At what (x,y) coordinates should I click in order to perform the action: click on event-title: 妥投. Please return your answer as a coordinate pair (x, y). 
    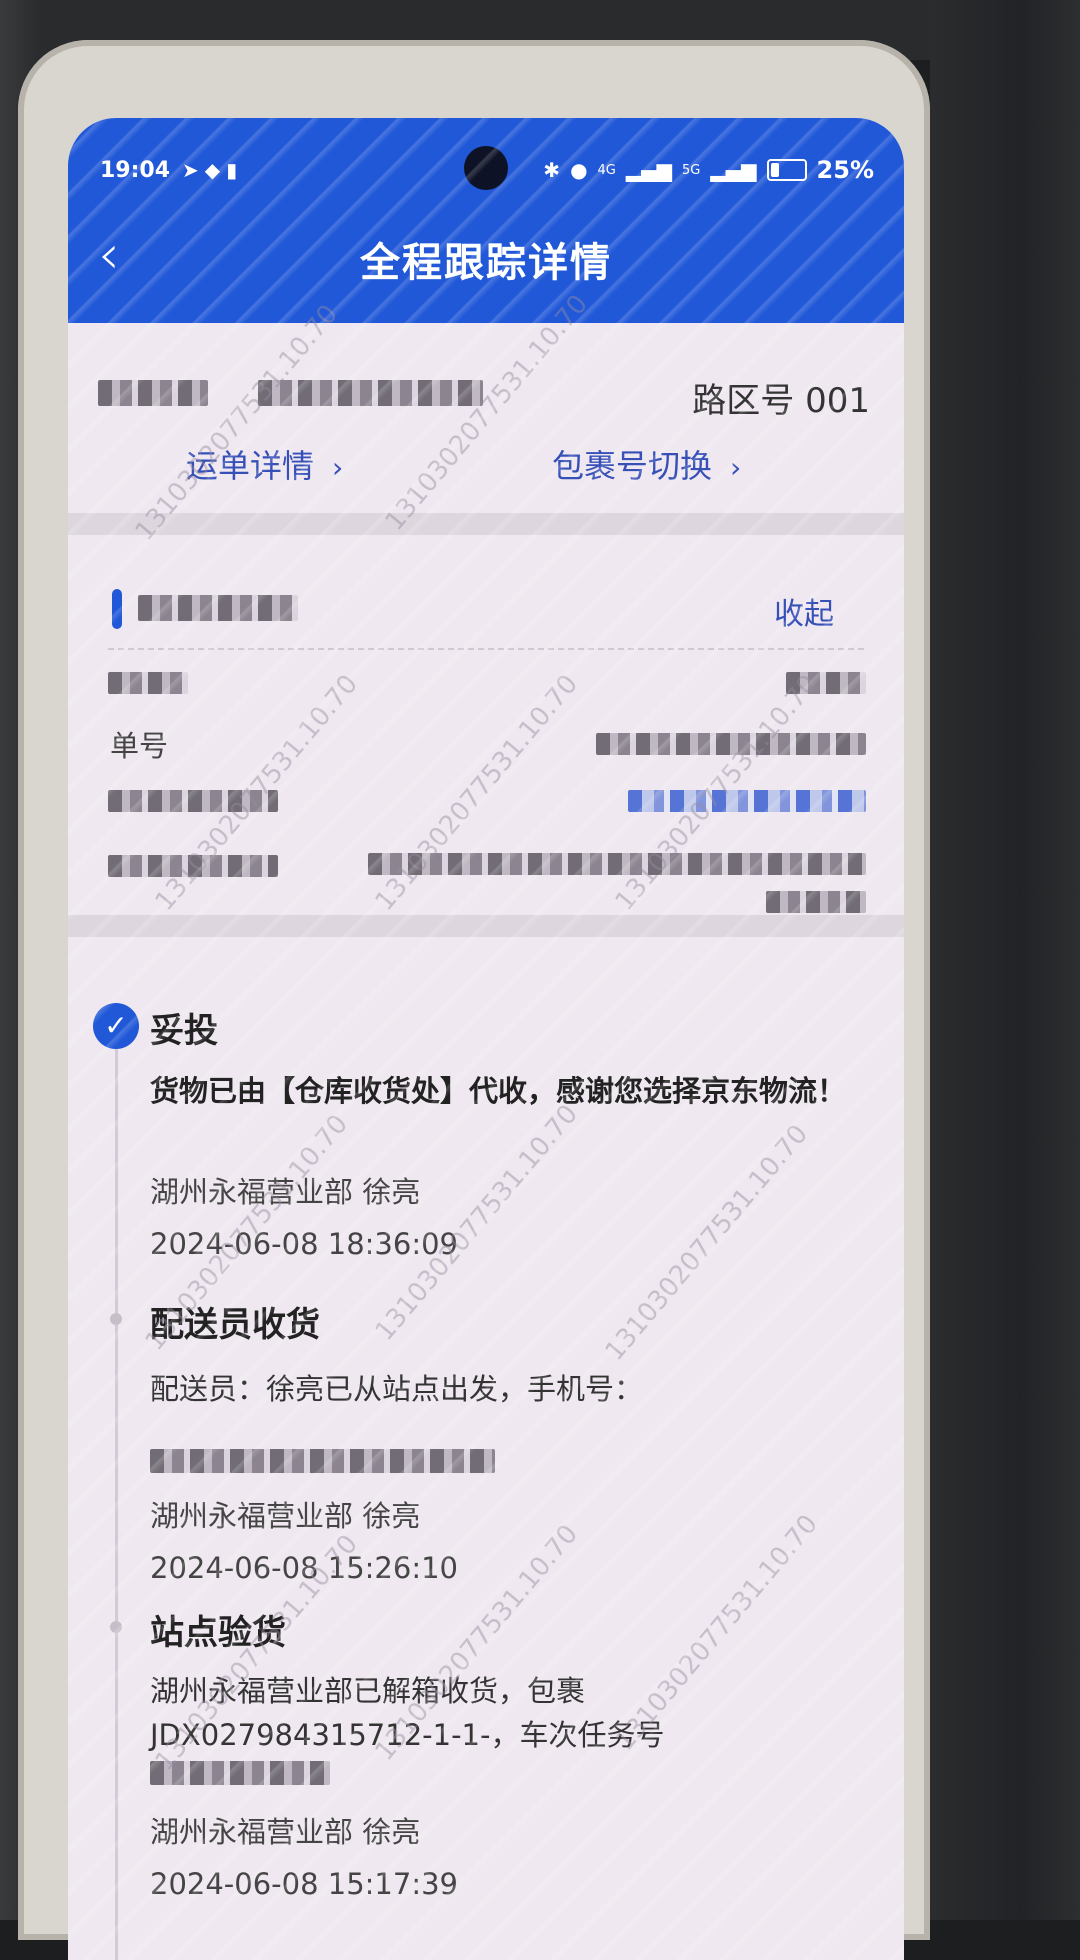
    Looking at the image, I should click on (184, 1031).